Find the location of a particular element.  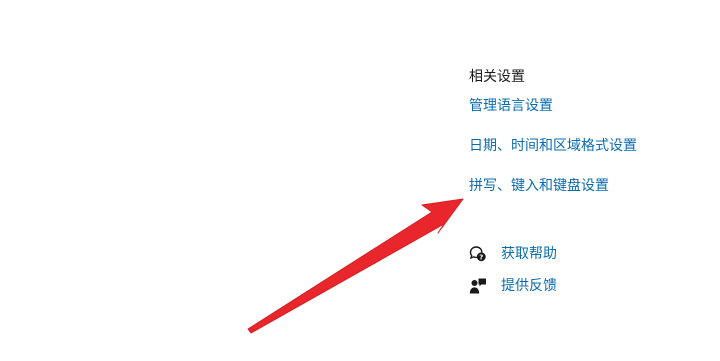

give-feedback-label: 提供反馈 is located at coordinates (529, 286).